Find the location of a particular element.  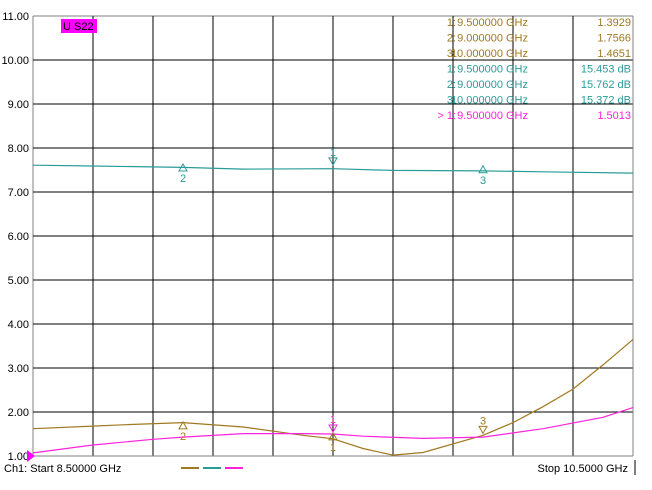

marker-value: 15.762 dB is located at coordinates (606, 85).